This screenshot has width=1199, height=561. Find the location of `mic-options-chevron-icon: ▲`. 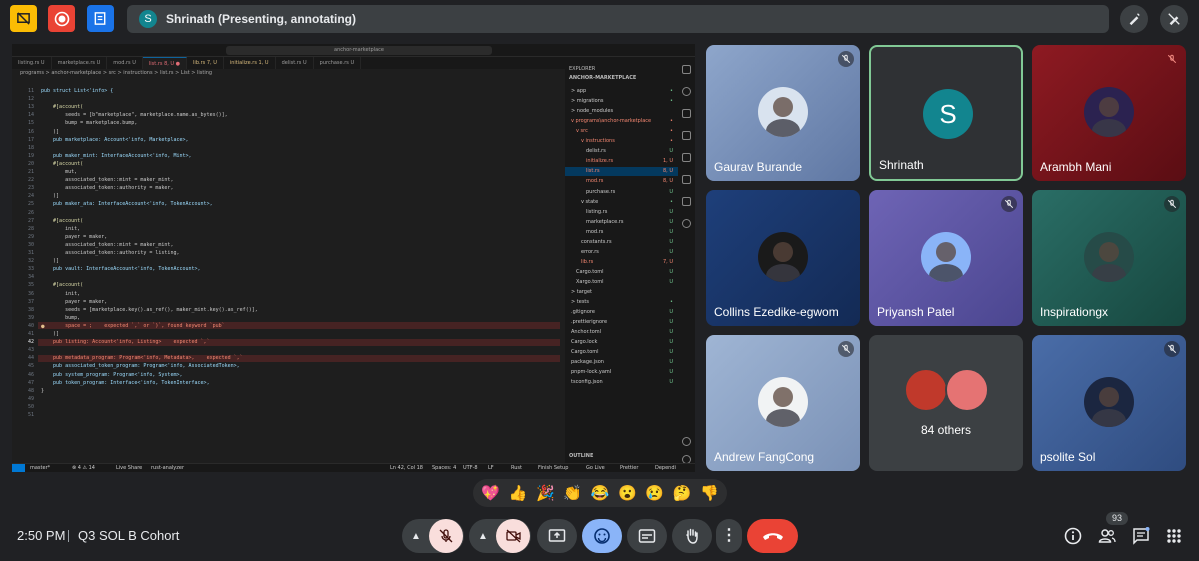

mic-options-chevron-icon: ▲ is located at coordinates (416, 536).